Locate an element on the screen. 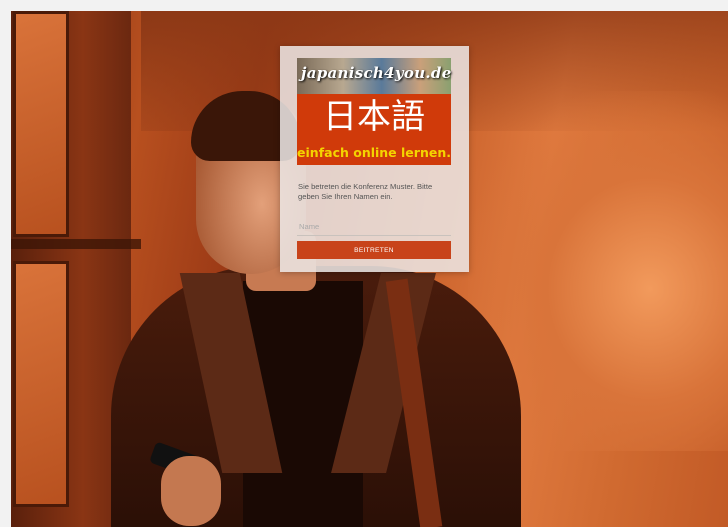 This screenshot has width=728, height=527. logo-site-text: japanisch4you.de is located at coordinates (376, 73).